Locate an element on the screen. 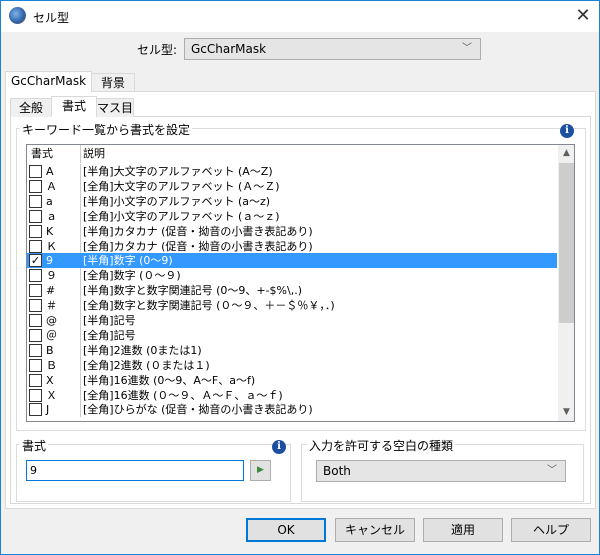  cell-type-label: セル型: is located at coordinates (157, 50).